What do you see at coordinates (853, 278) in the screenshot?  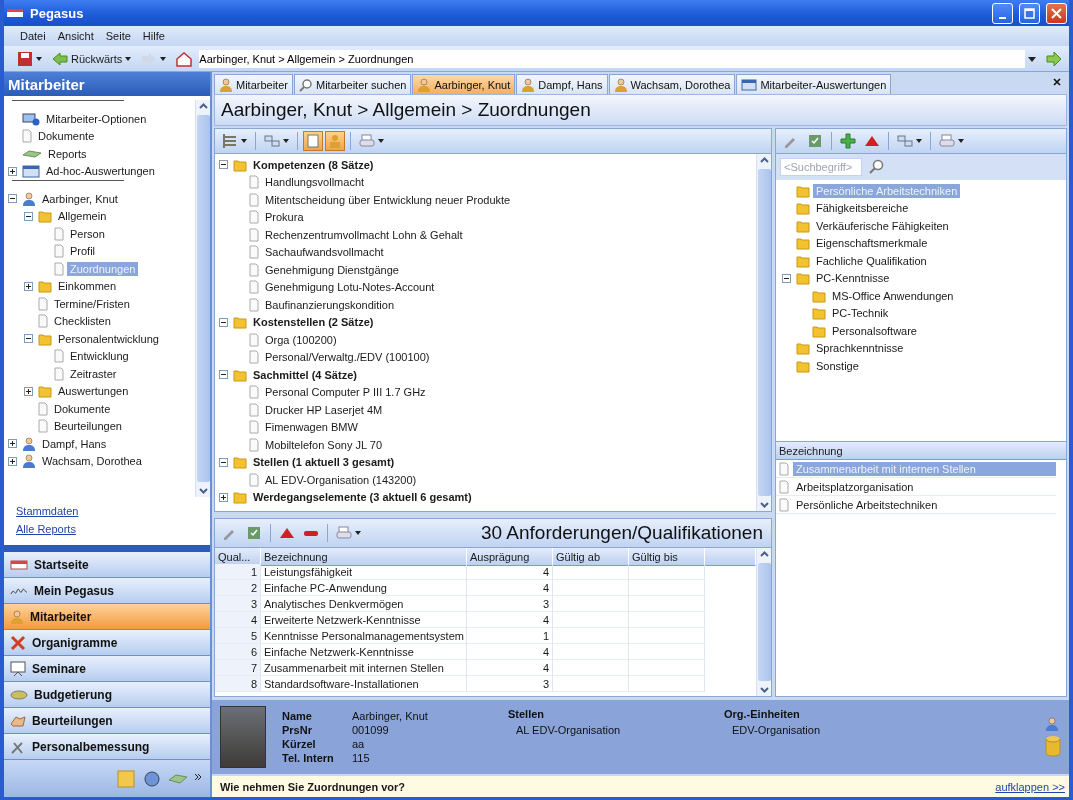 I see `tree-item: PC-Kenntnisse` at bounding box center [853, 278].